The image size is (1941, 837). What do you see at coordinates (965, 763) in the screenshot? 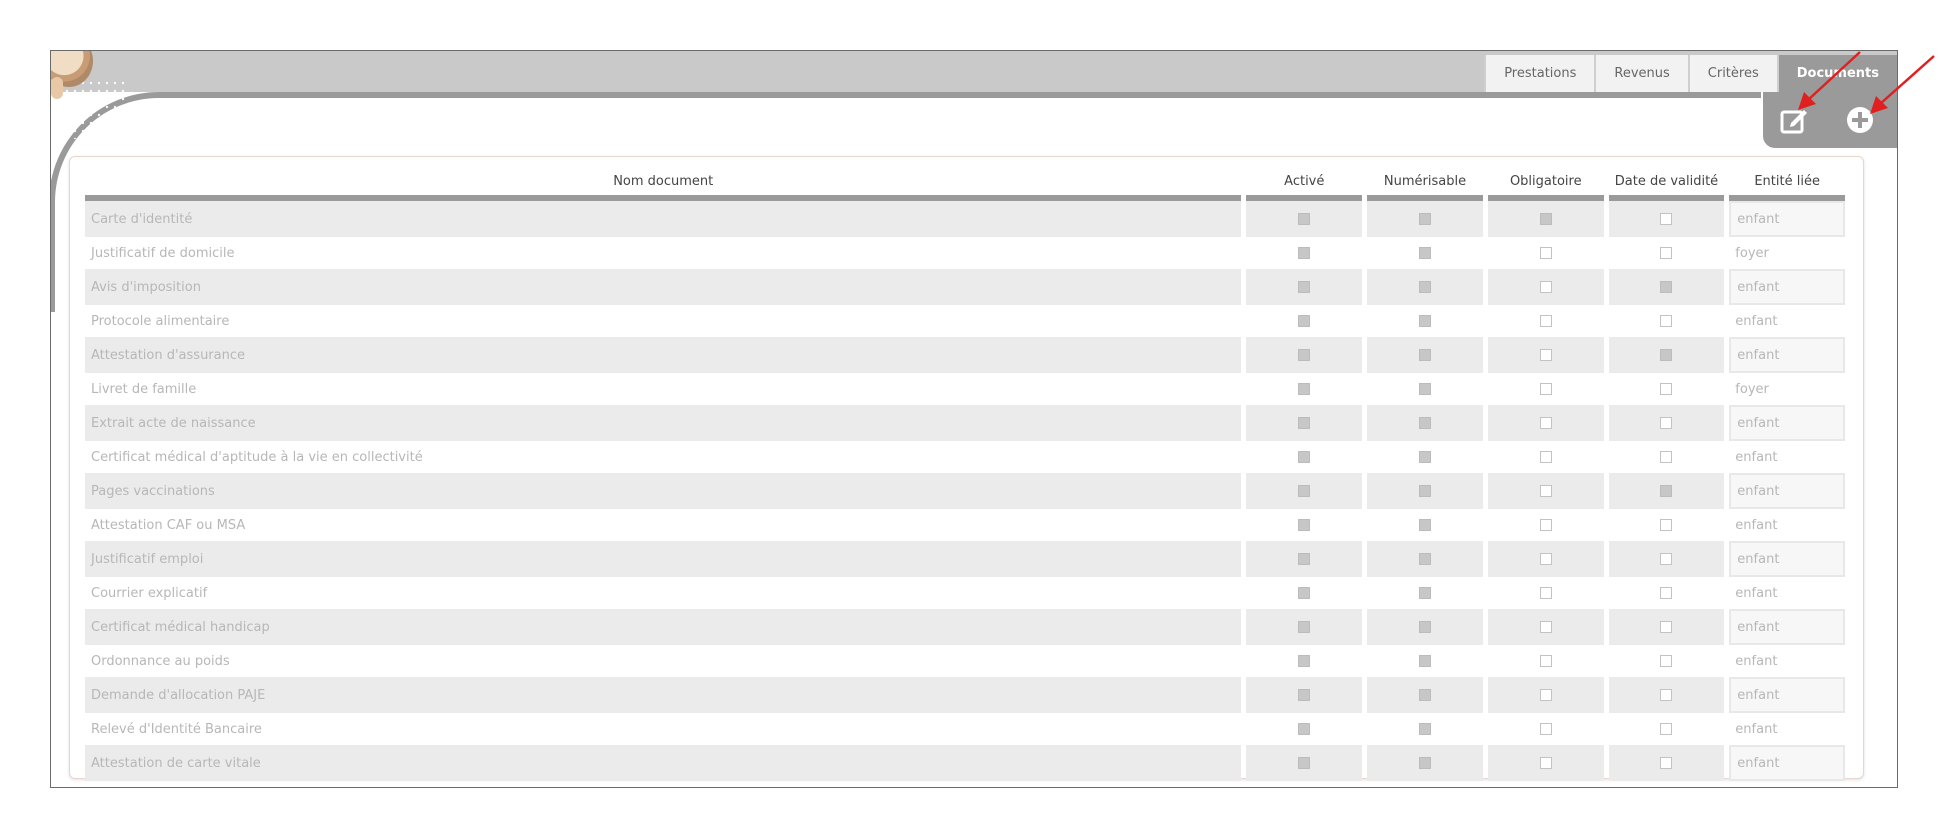
I see `table-row: Attestation de carte vitale enfant` at bounding box center [965, 763].